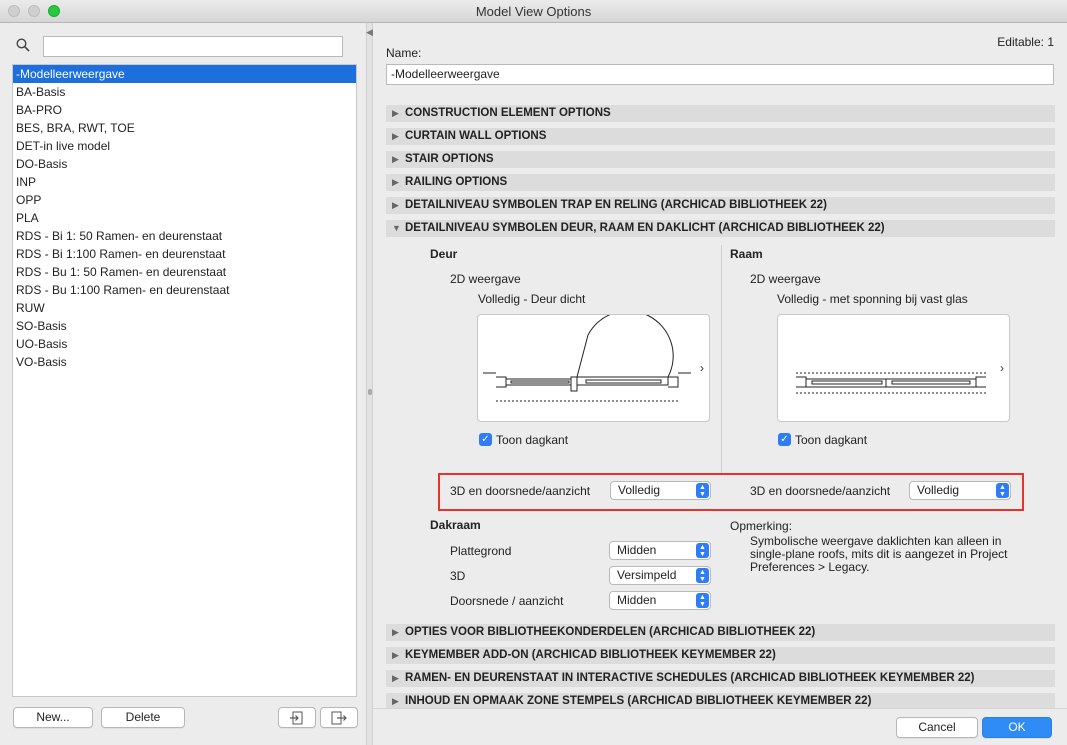  What do you see at coordinates (444, 254) in the screenshot?
I see `deur-heading: Deur` at bounding box center [444, 254].